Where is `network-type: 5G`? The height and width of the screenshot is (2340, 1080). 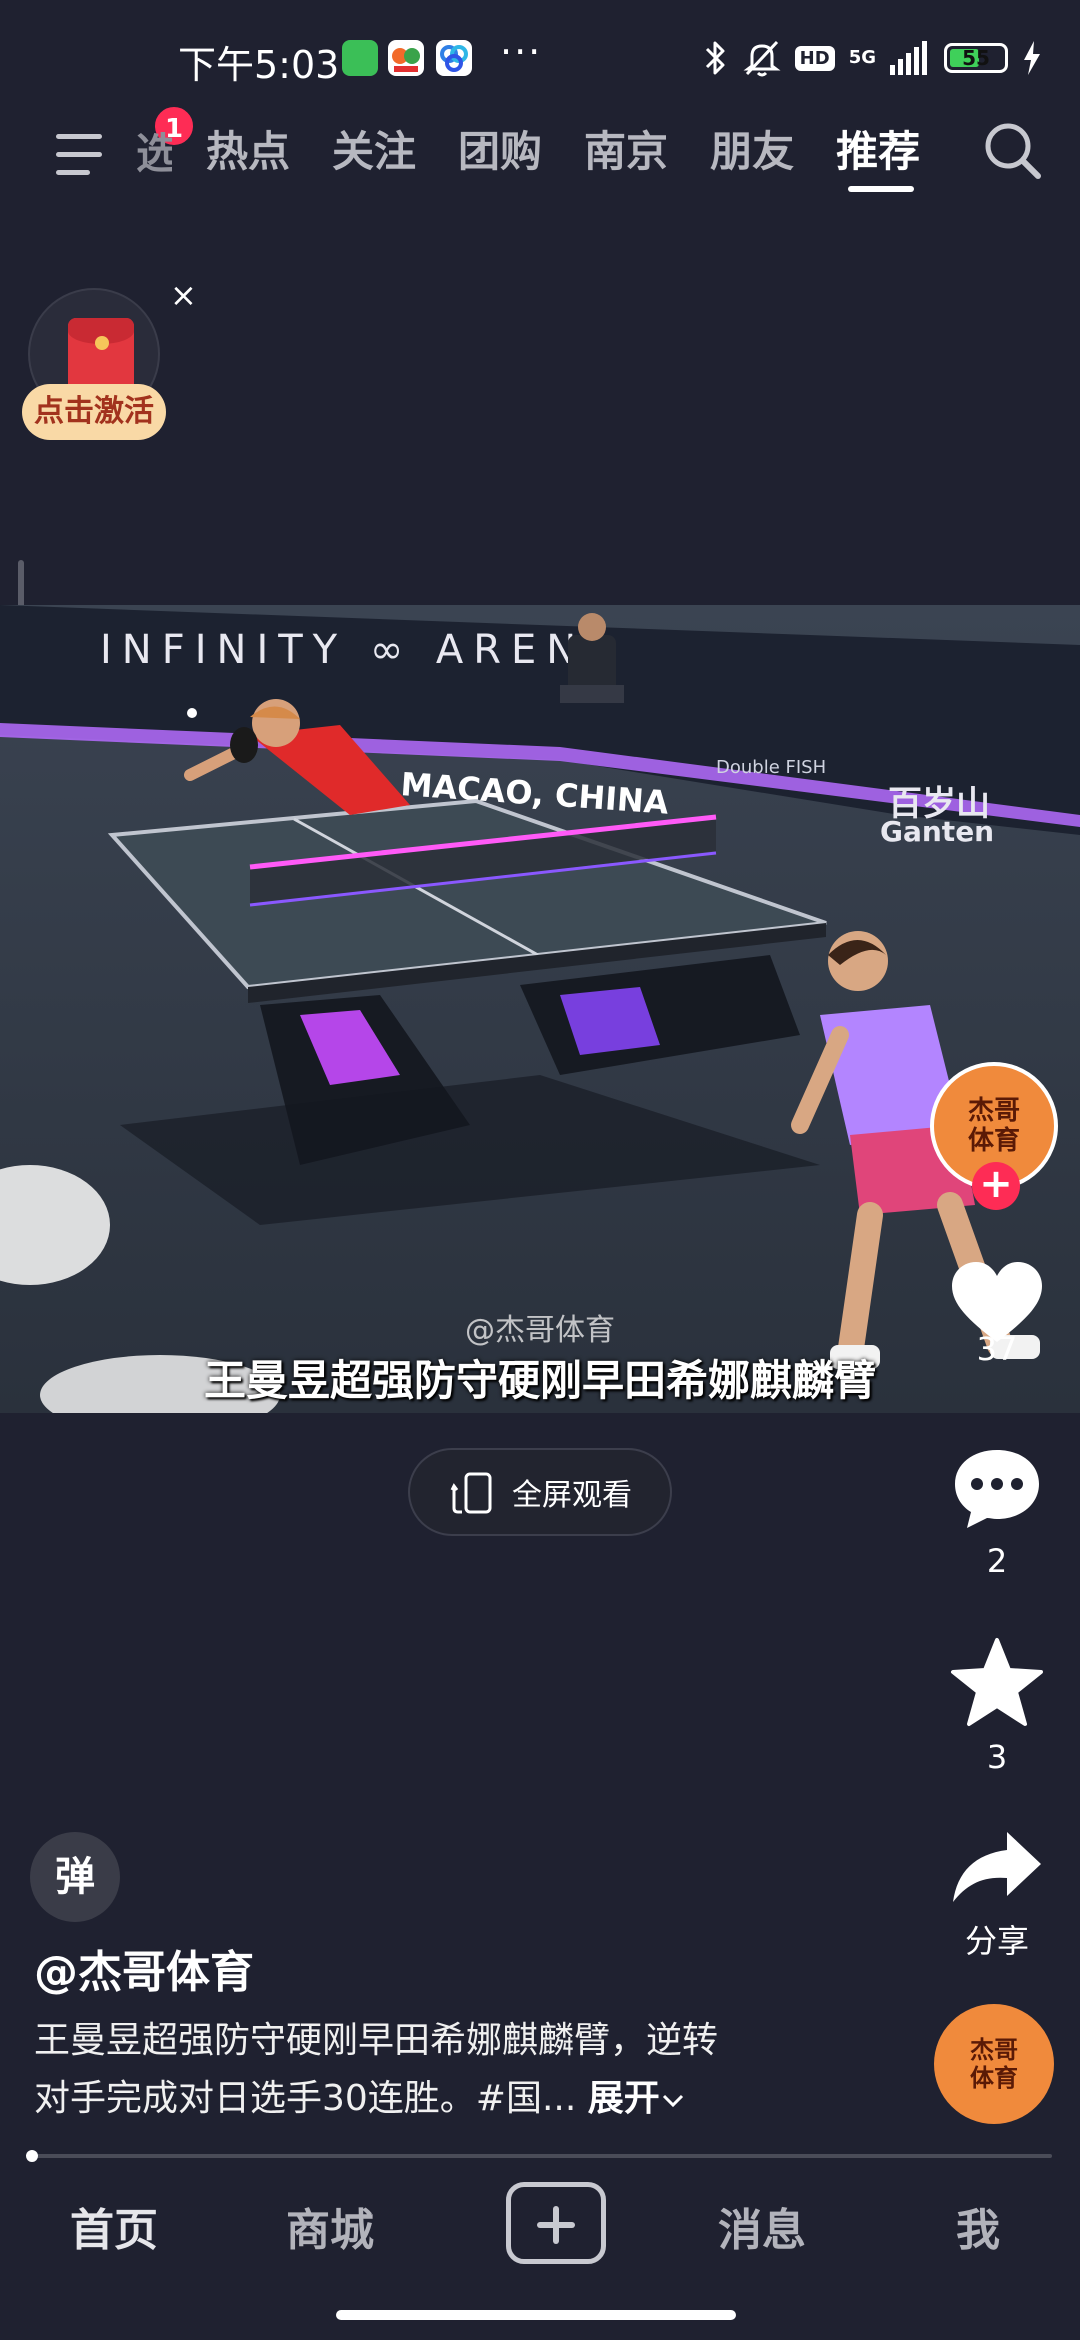
network-type: 5G is located at coordinates (862, 57).